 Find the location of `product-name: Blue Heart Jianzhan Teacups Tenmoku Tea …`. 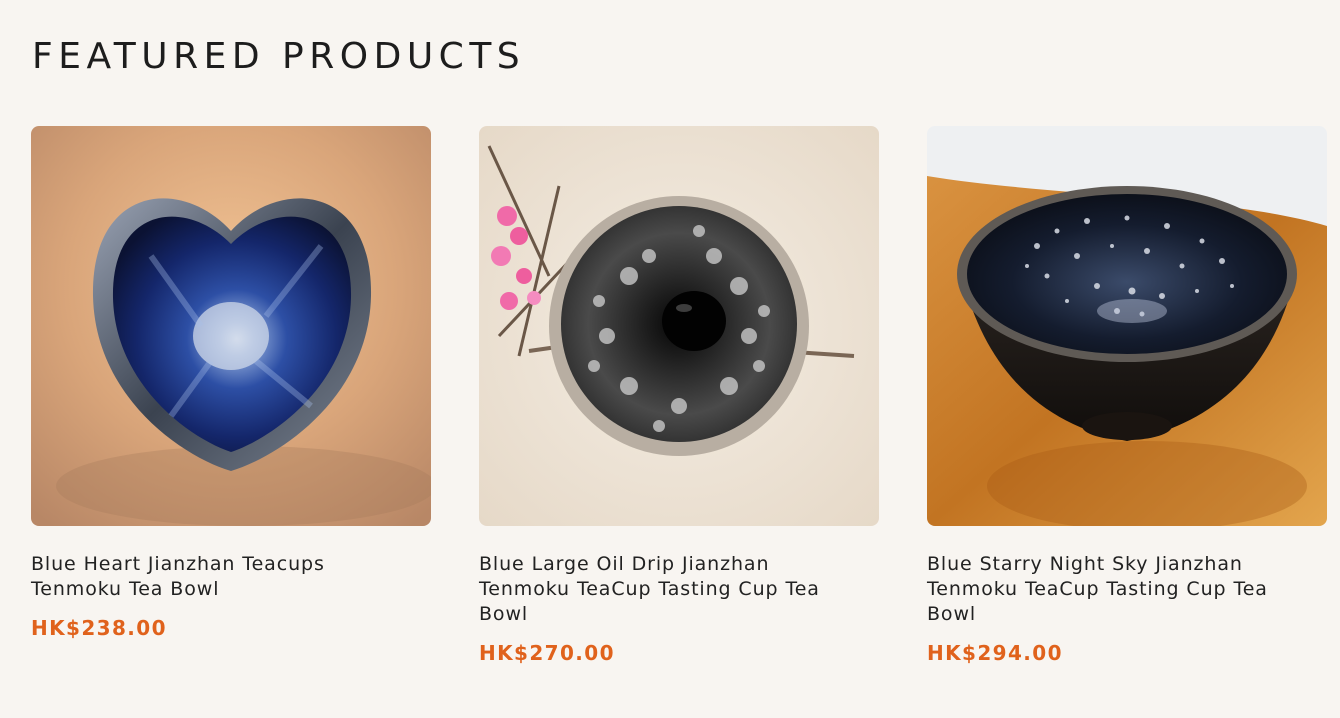

product-name: Blue Heart Jianzhan Teacups Tenmoku Tea … is located at coordinates (221, 577).